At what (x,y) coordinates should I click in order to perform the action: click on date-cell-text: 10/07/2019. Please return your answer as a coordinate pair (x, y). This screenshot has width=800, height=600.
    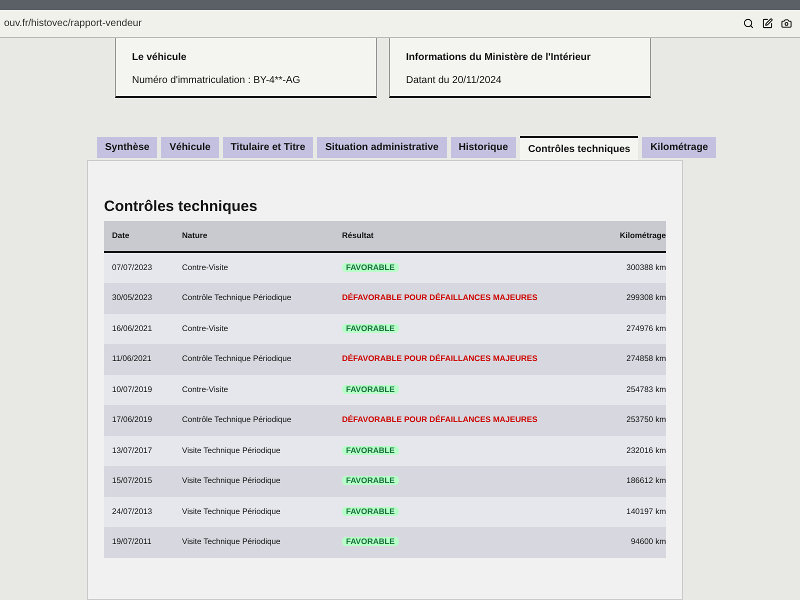
    Looking at the image, I should click on (133, 390).